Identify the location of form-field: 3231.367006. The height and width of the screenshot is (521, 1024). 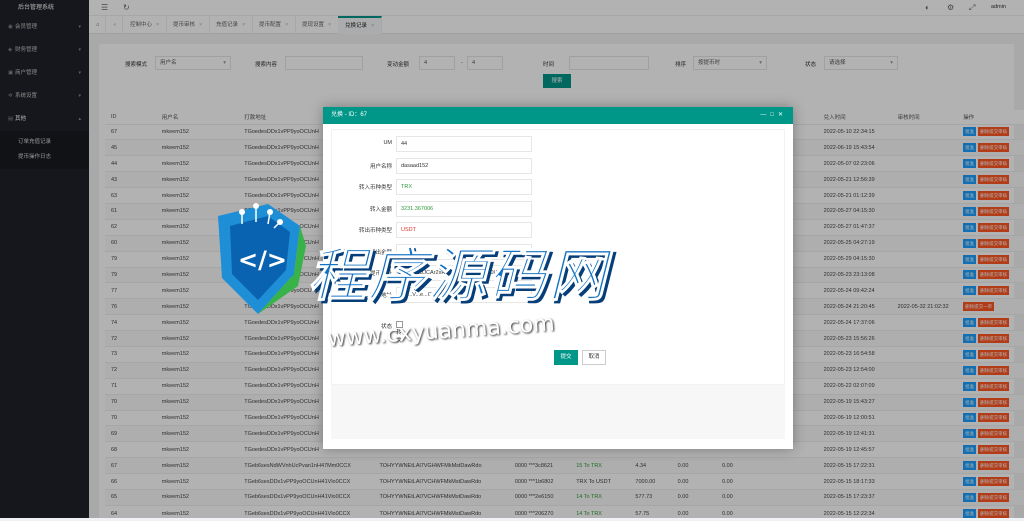
(464, 209).